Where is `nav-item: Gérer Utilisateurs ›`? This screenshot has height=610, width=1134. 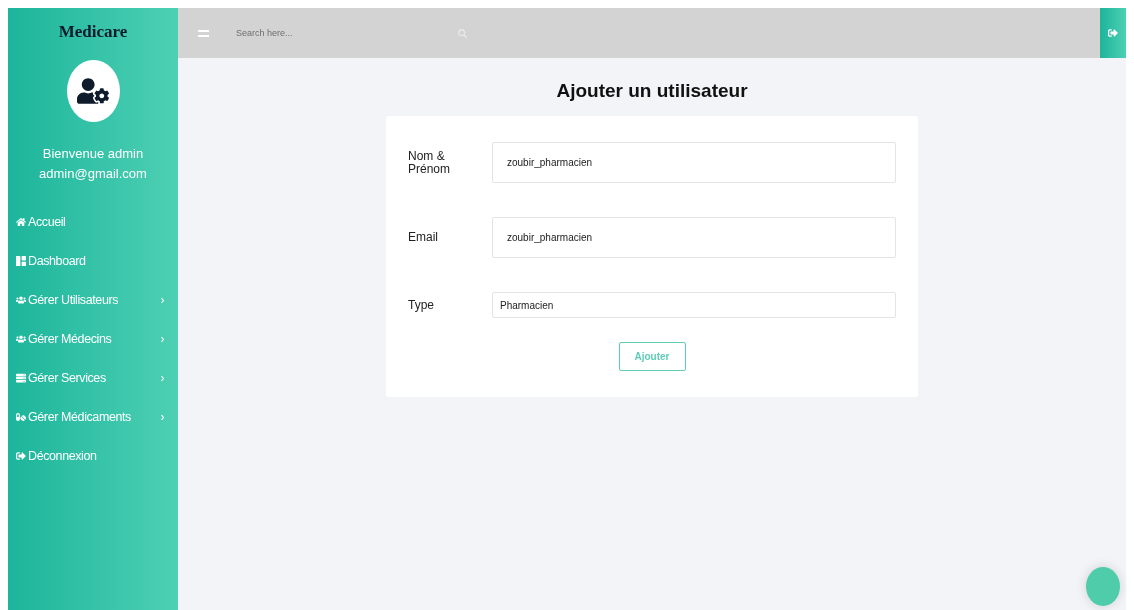 nav-item: Gérer Utilisateurs › is located at coordinates (93, 299).